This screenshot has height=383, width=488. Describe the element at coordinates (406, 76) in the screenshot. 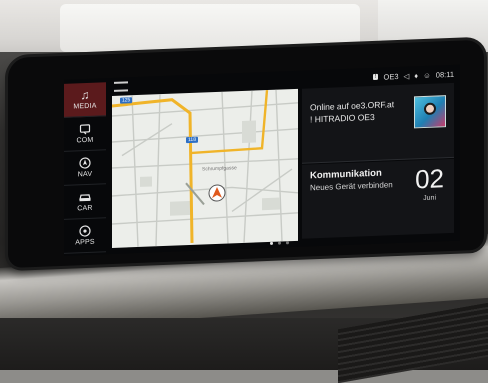

I see `volume-icon: ◁` at that location.